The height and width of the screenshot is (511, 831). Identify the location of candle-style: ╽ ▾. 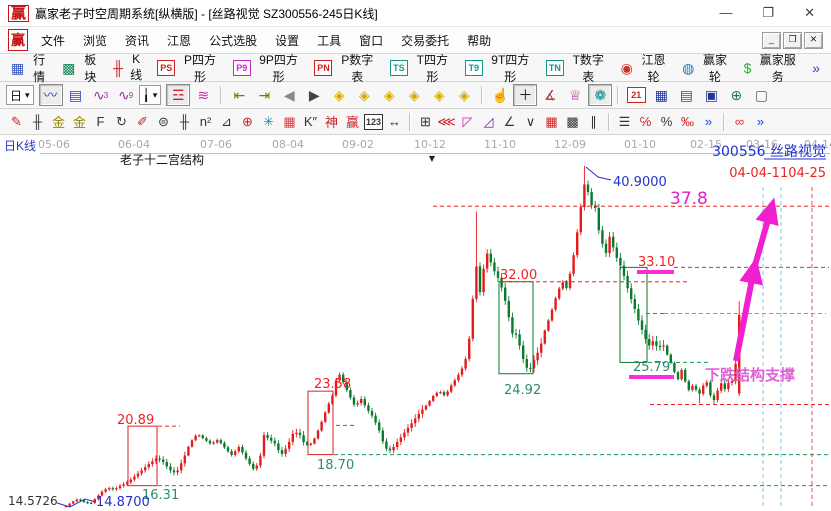
(150, 95).